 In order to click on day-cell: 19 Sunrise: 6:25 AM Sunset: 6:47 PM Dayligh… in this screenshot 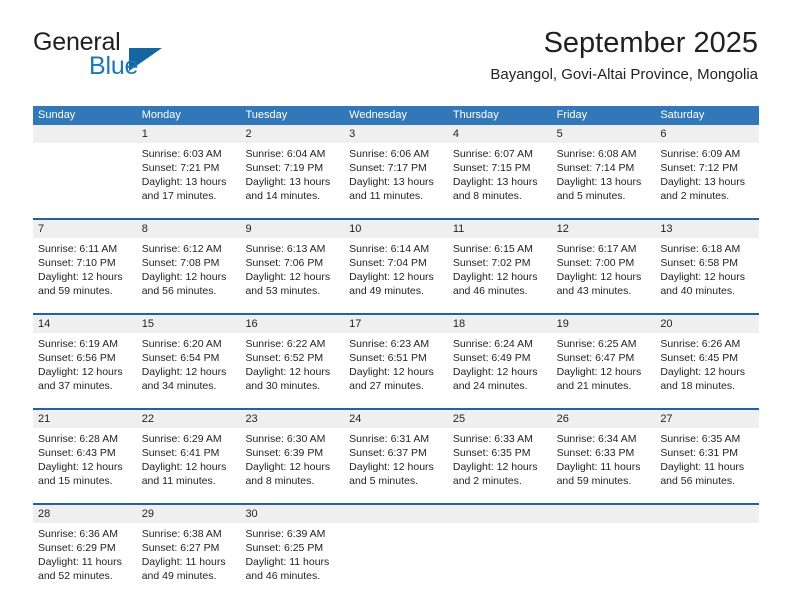, I will do `click(603, 358)`.